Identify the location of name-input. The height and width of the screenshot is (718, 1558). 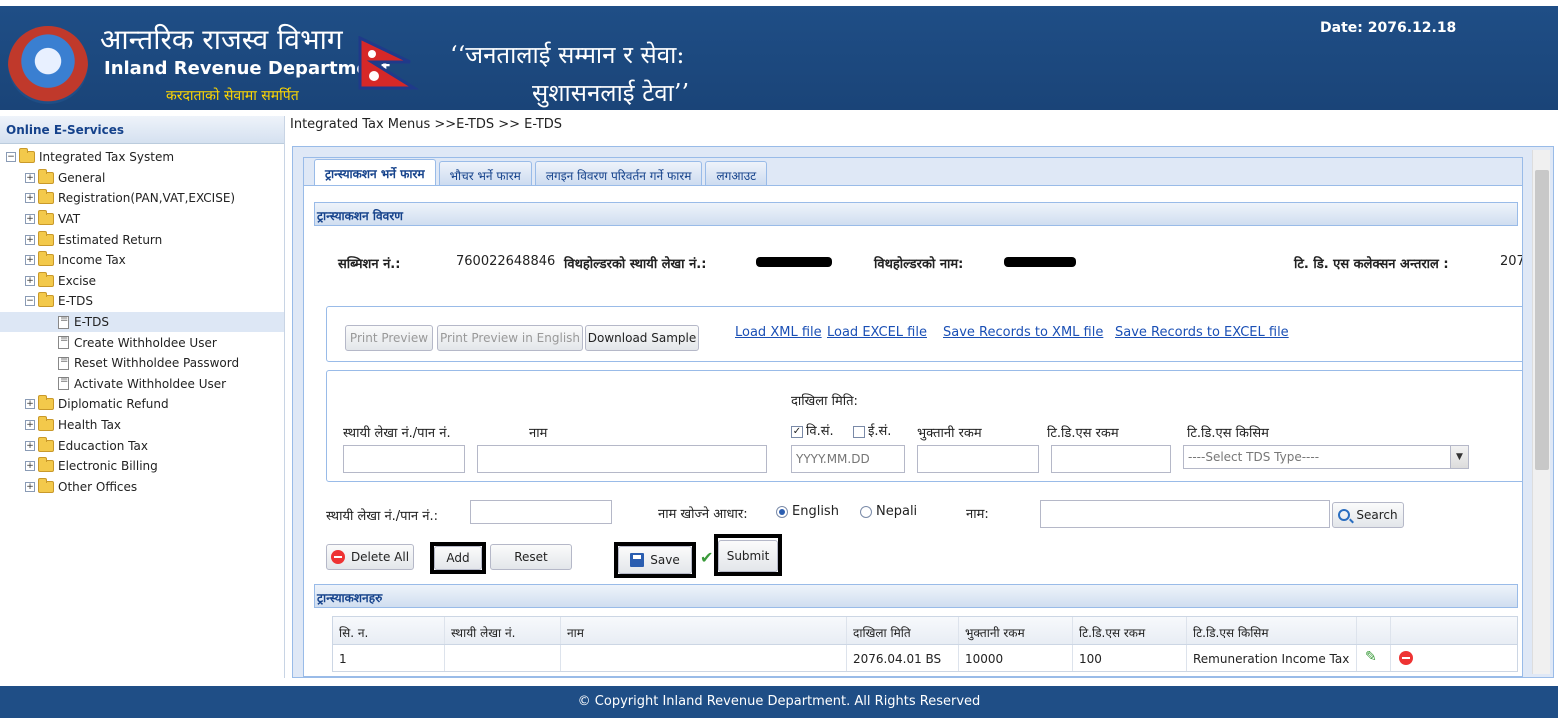
(622, 459).